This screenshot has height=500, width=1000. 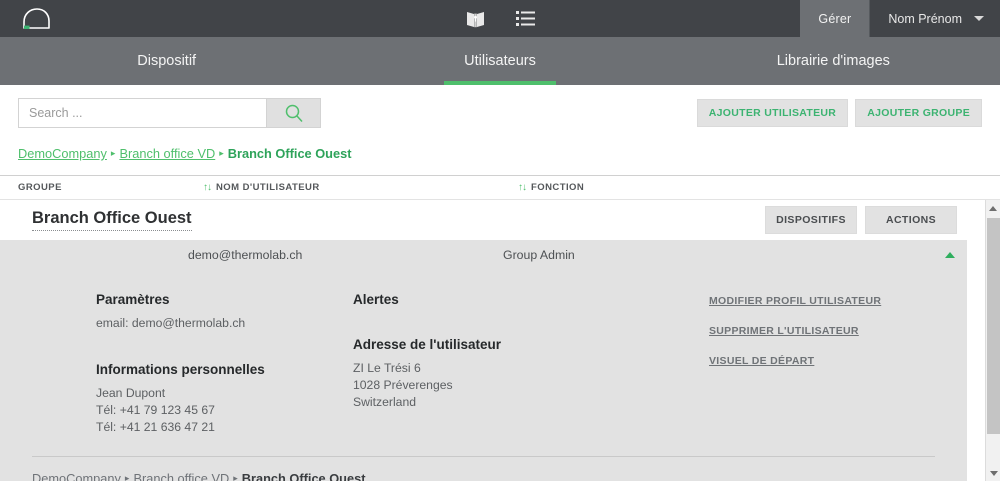 I want to click on scroll-down-button, so click(x=993, y=473).